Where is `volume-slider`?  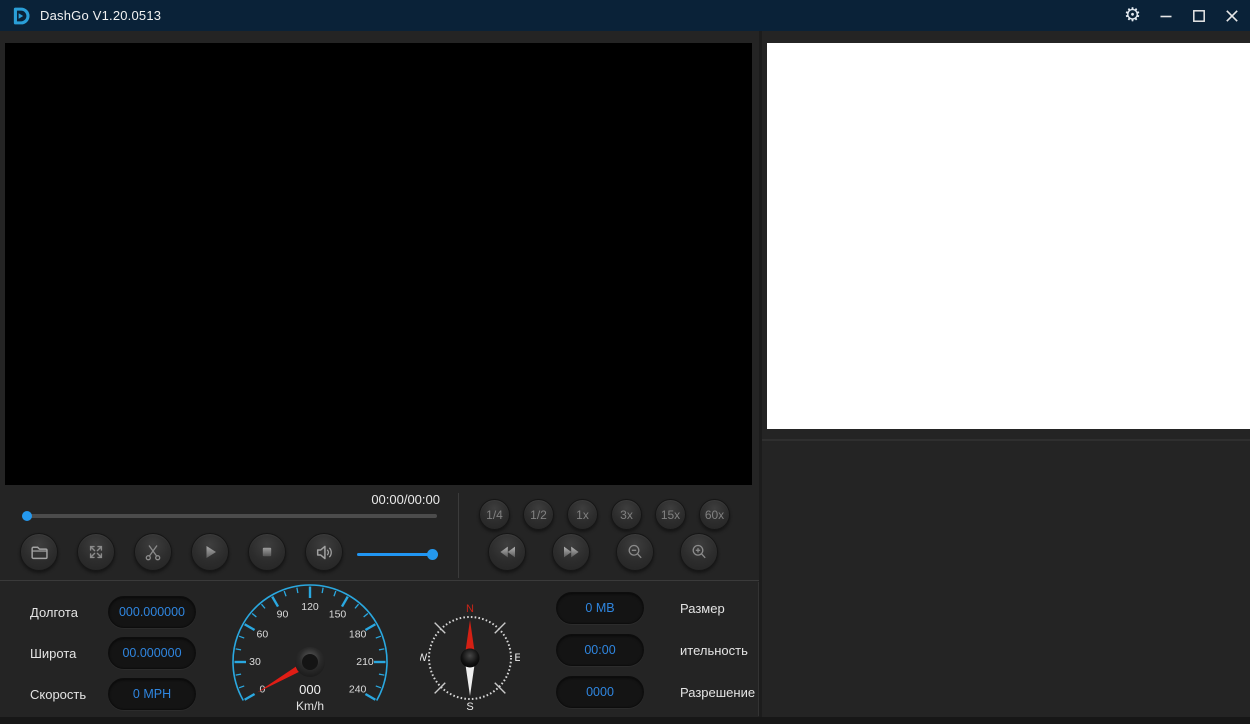
volume-slider is located at coordinates (397, 554).